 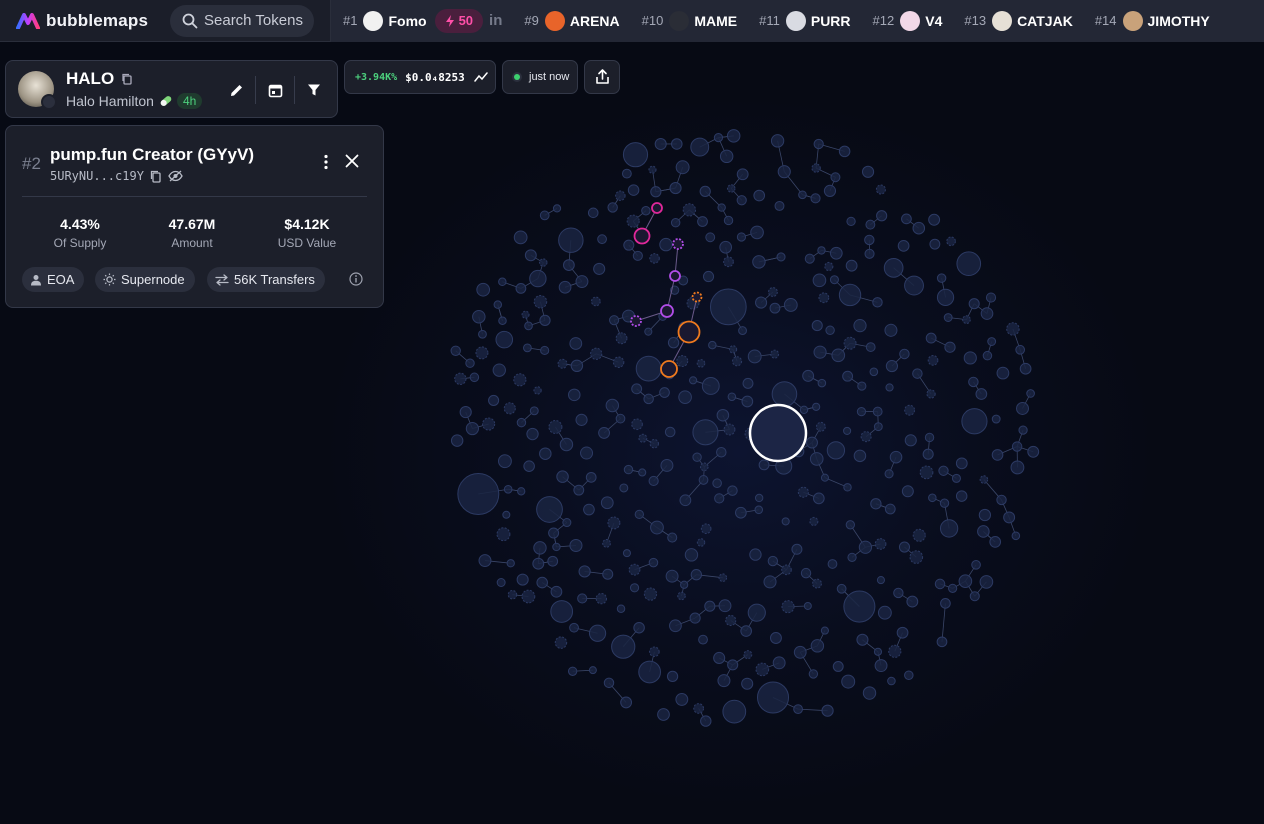 What do you see at coordinates (602, 77) in the screenshot?
I see `share-button` at bounding box center [602, 77].